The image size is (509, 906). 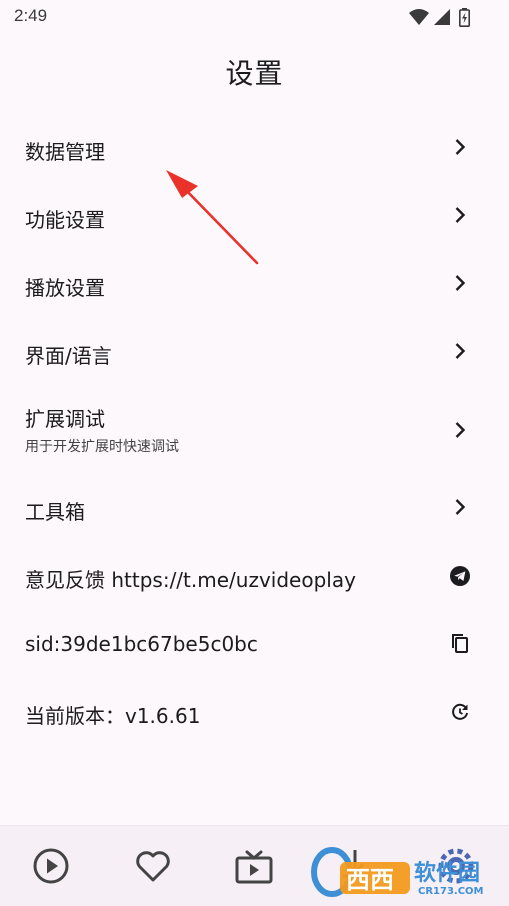 What do you see at coordinates (397, 872) in the screenshot?
I see `watermark-logo: 西西 软件园 CR173.COM` at bounding box center [397, 872].